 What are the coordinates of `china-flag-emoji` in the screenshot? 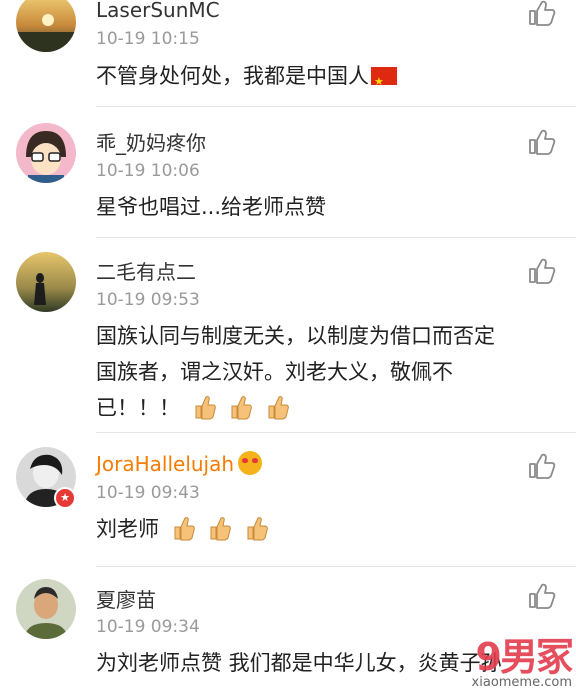 It's located at (384, 82).